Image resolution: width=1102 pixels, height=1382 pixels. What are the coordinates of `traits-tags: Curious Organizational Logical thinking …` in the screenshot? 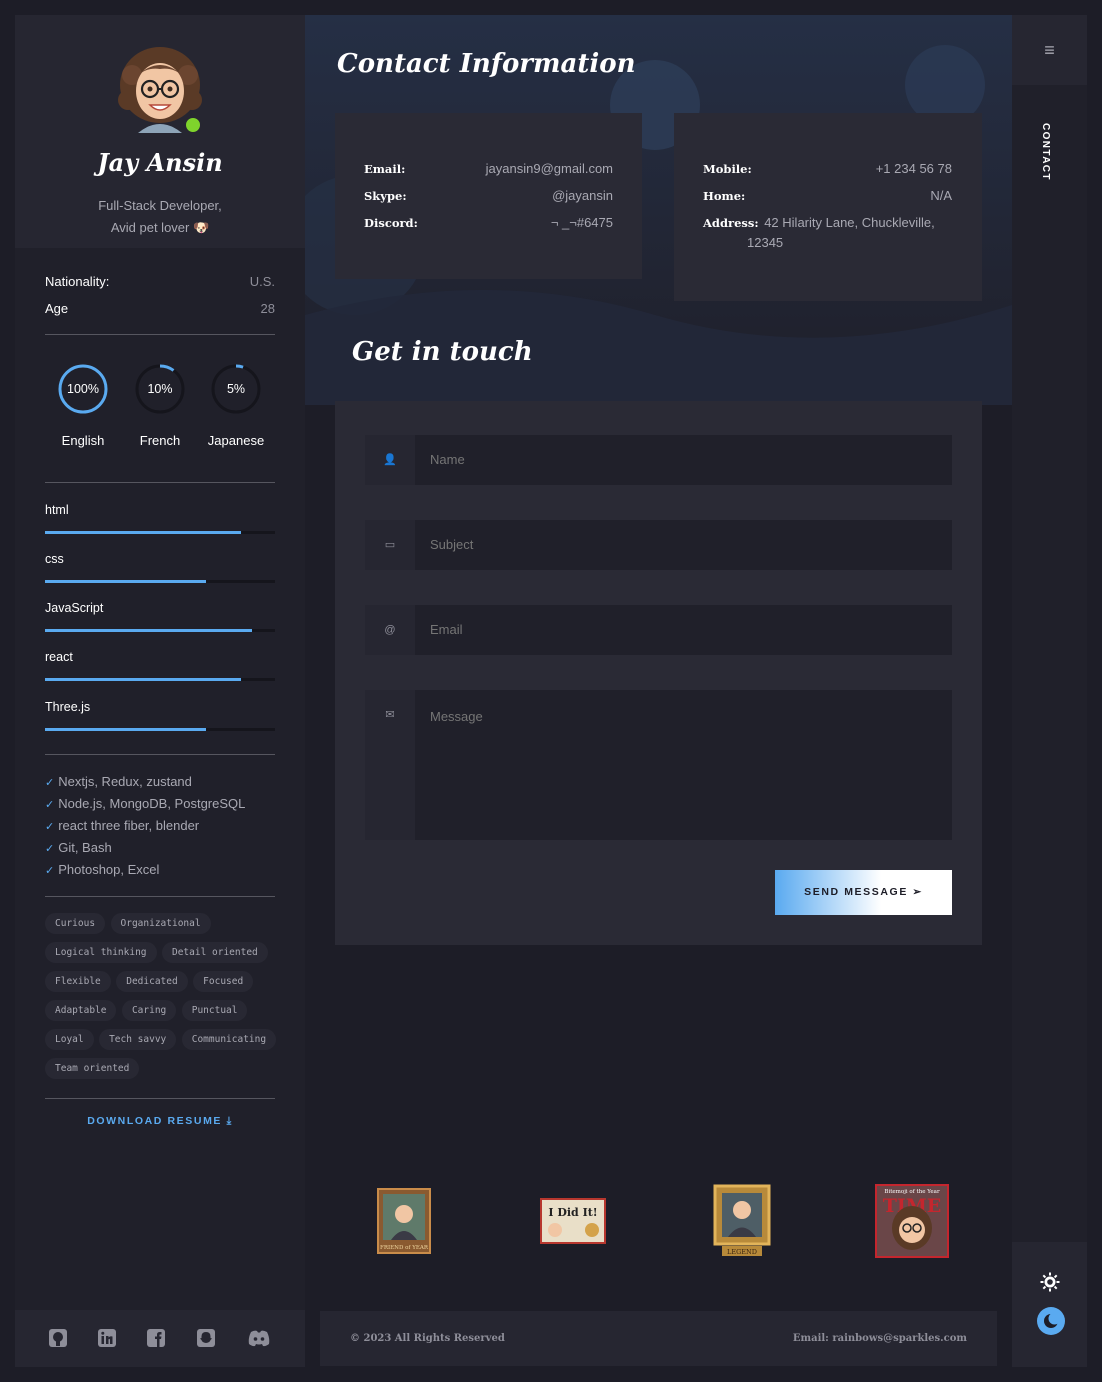 It's located at (162, 1000).